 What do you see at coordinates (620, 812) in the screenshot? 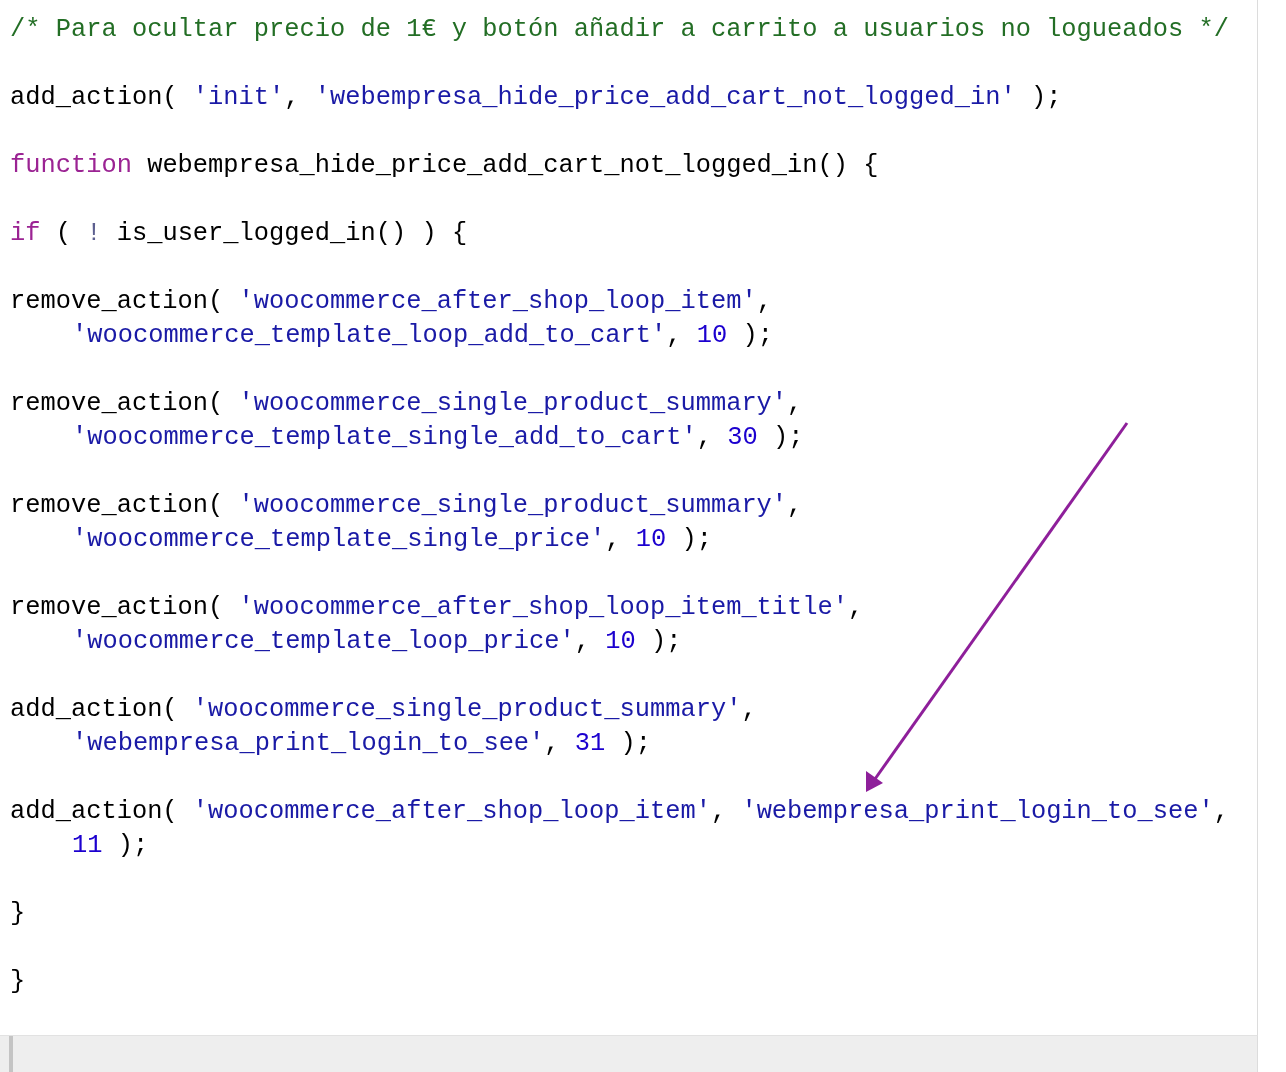
I see `code-line: add_action( 'woocommerce_after_shop_loop_item', 'webempresa_print_login_to_see',` at bounding box center [620, 812].